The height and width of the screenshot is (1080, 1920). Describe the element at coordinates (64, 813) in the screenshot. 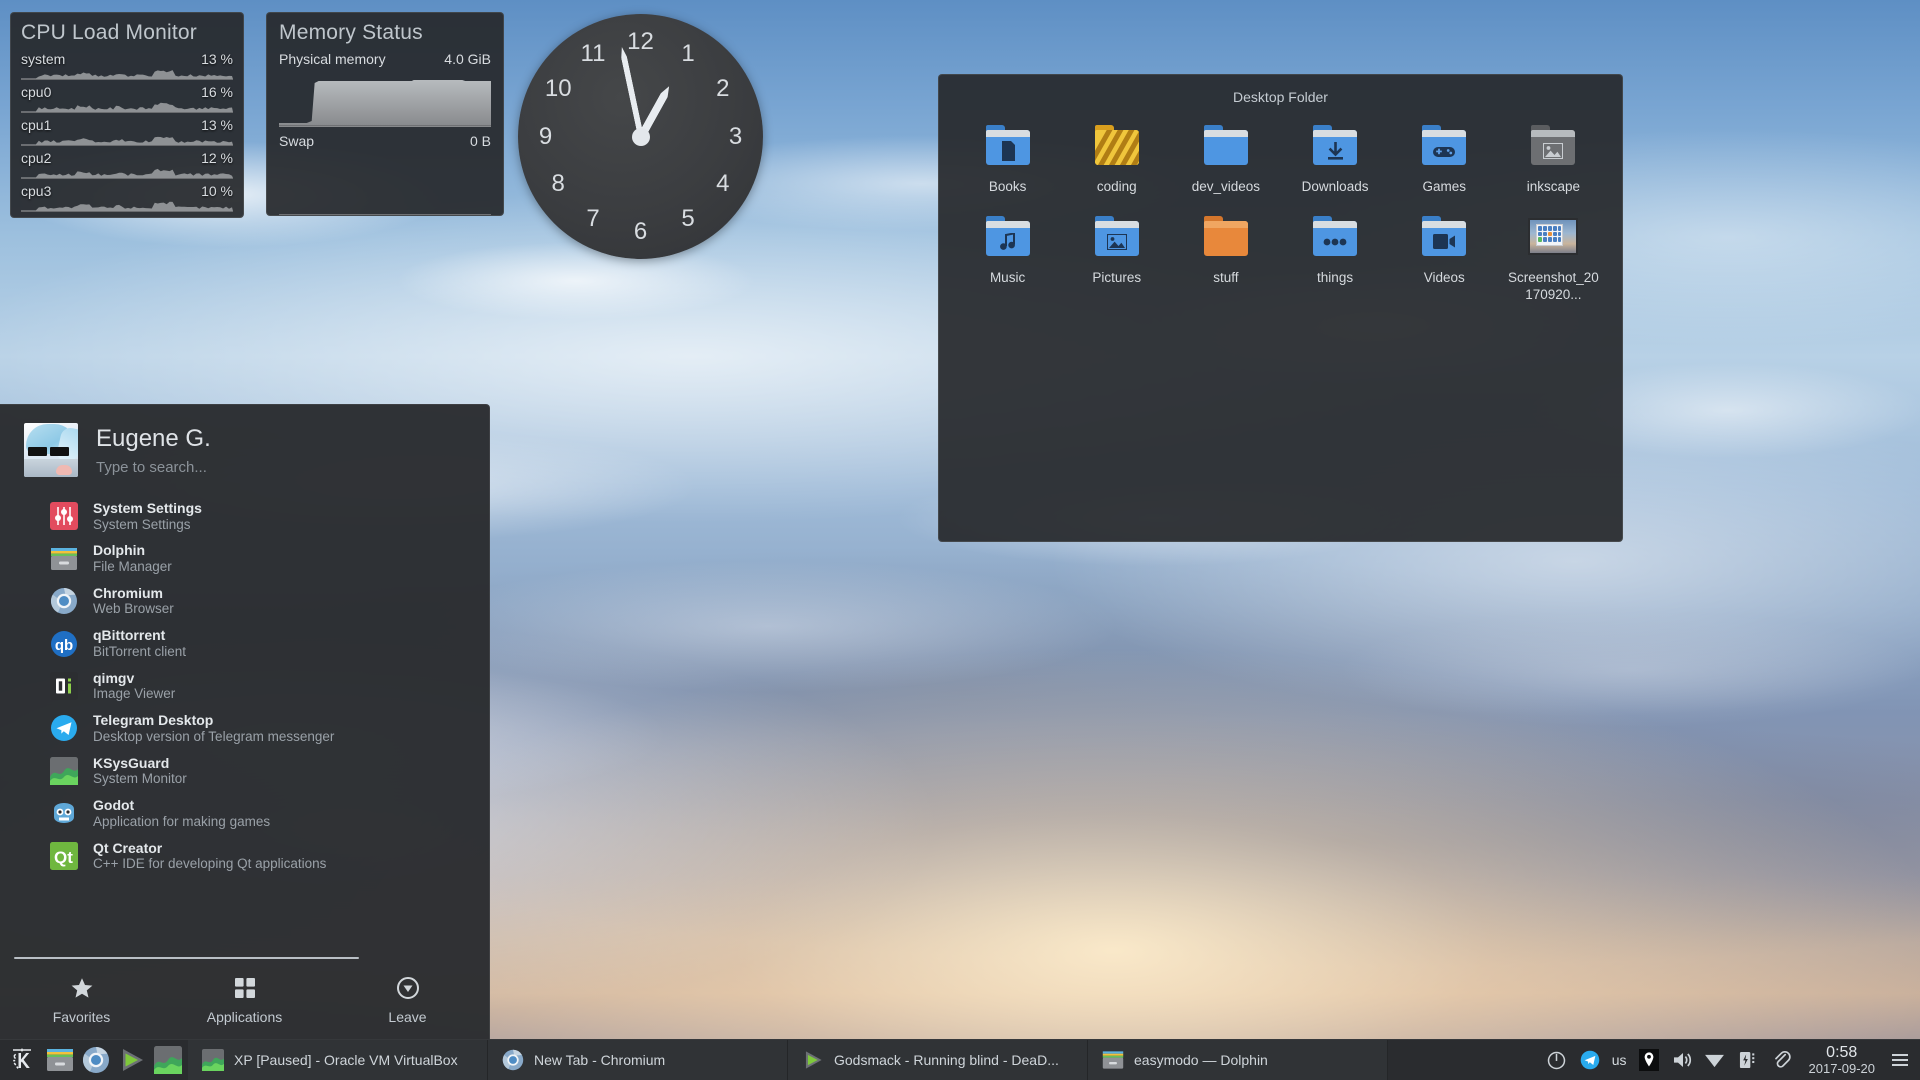

I see `godot-icon` at that location.